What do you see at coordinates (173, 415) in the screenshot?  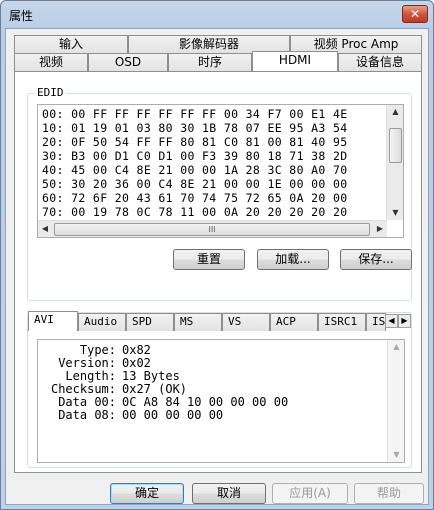 I see `info-value: 00 00 00 00 00` at bounding box center [173, 415].